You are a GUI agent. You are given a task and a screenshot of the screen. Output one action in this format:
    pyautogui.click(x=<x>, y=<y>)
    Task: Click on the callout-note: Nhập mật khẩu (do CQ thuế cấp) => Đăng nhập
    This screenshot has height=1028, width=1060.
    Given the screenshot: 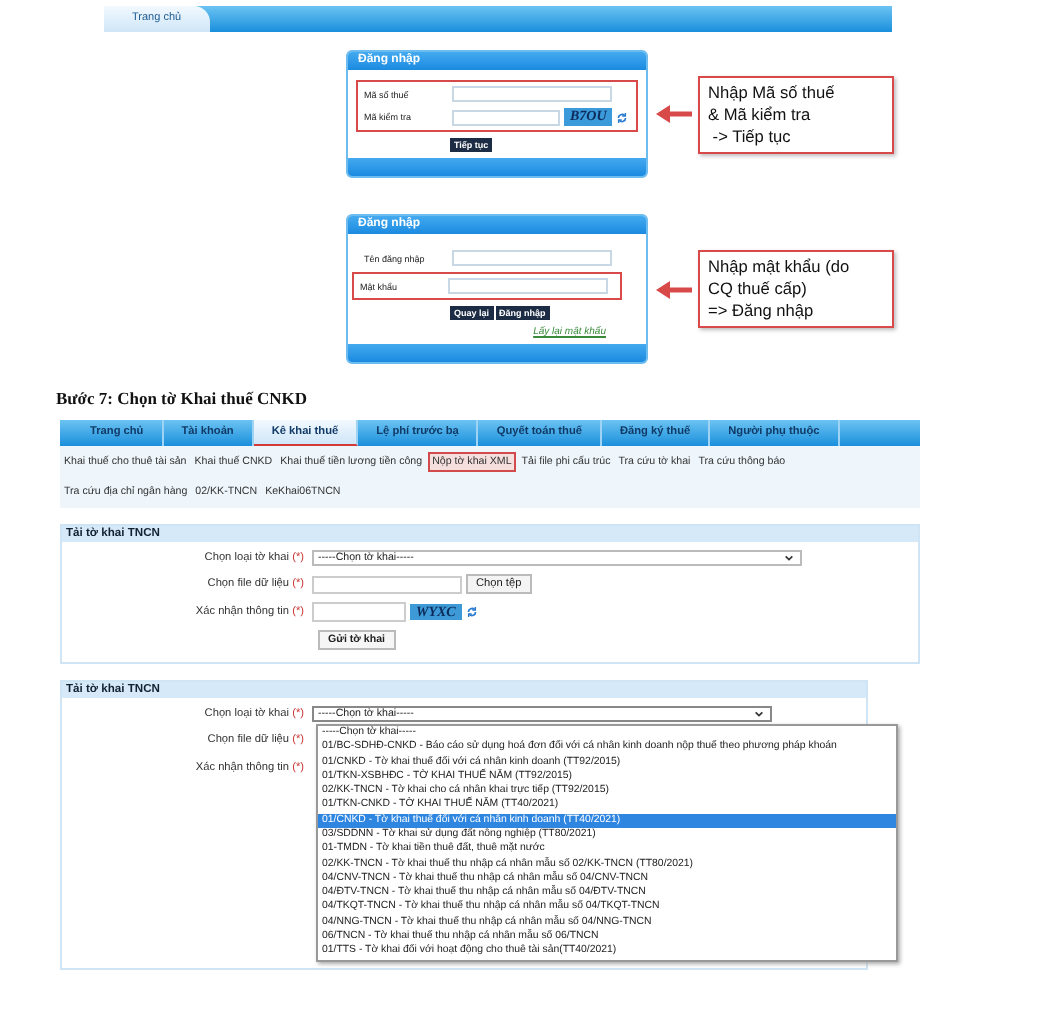 What is the action you would take?
    pyautogui.click(x=796, y=289)
    